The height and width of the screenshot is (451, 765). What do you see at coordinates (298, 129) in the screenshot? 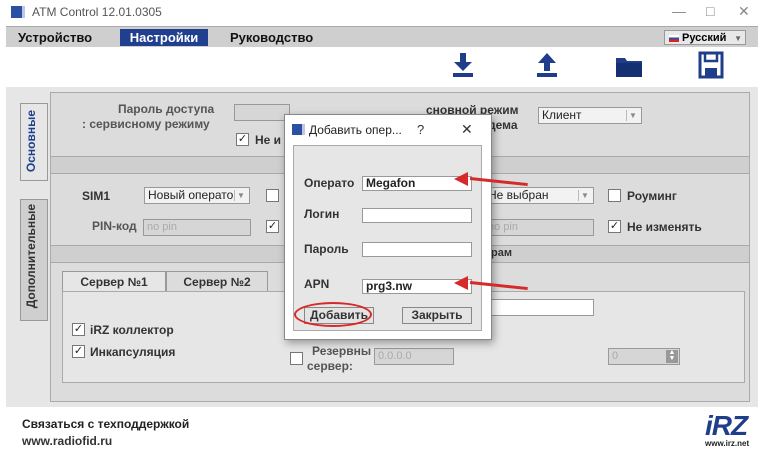
I see `dialog-app-icon` at bounding box center [298, 129].